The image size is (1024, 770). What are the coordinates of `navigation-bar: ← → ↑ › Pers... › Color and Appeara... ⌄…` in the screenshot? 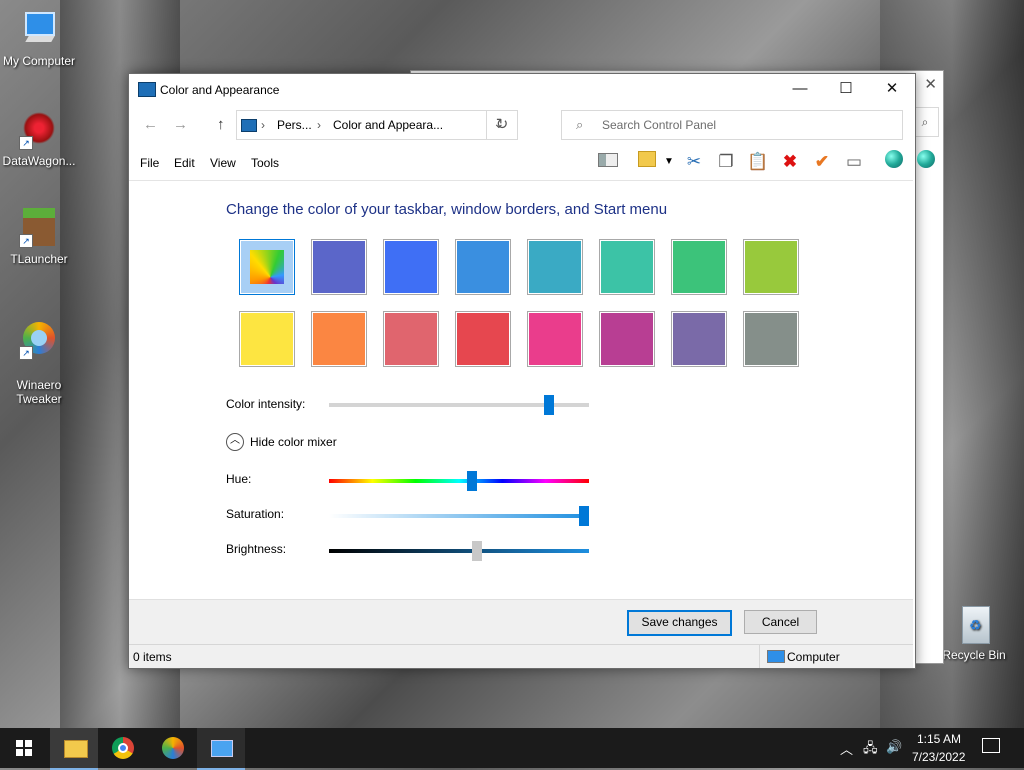 It's located at (522, 126).